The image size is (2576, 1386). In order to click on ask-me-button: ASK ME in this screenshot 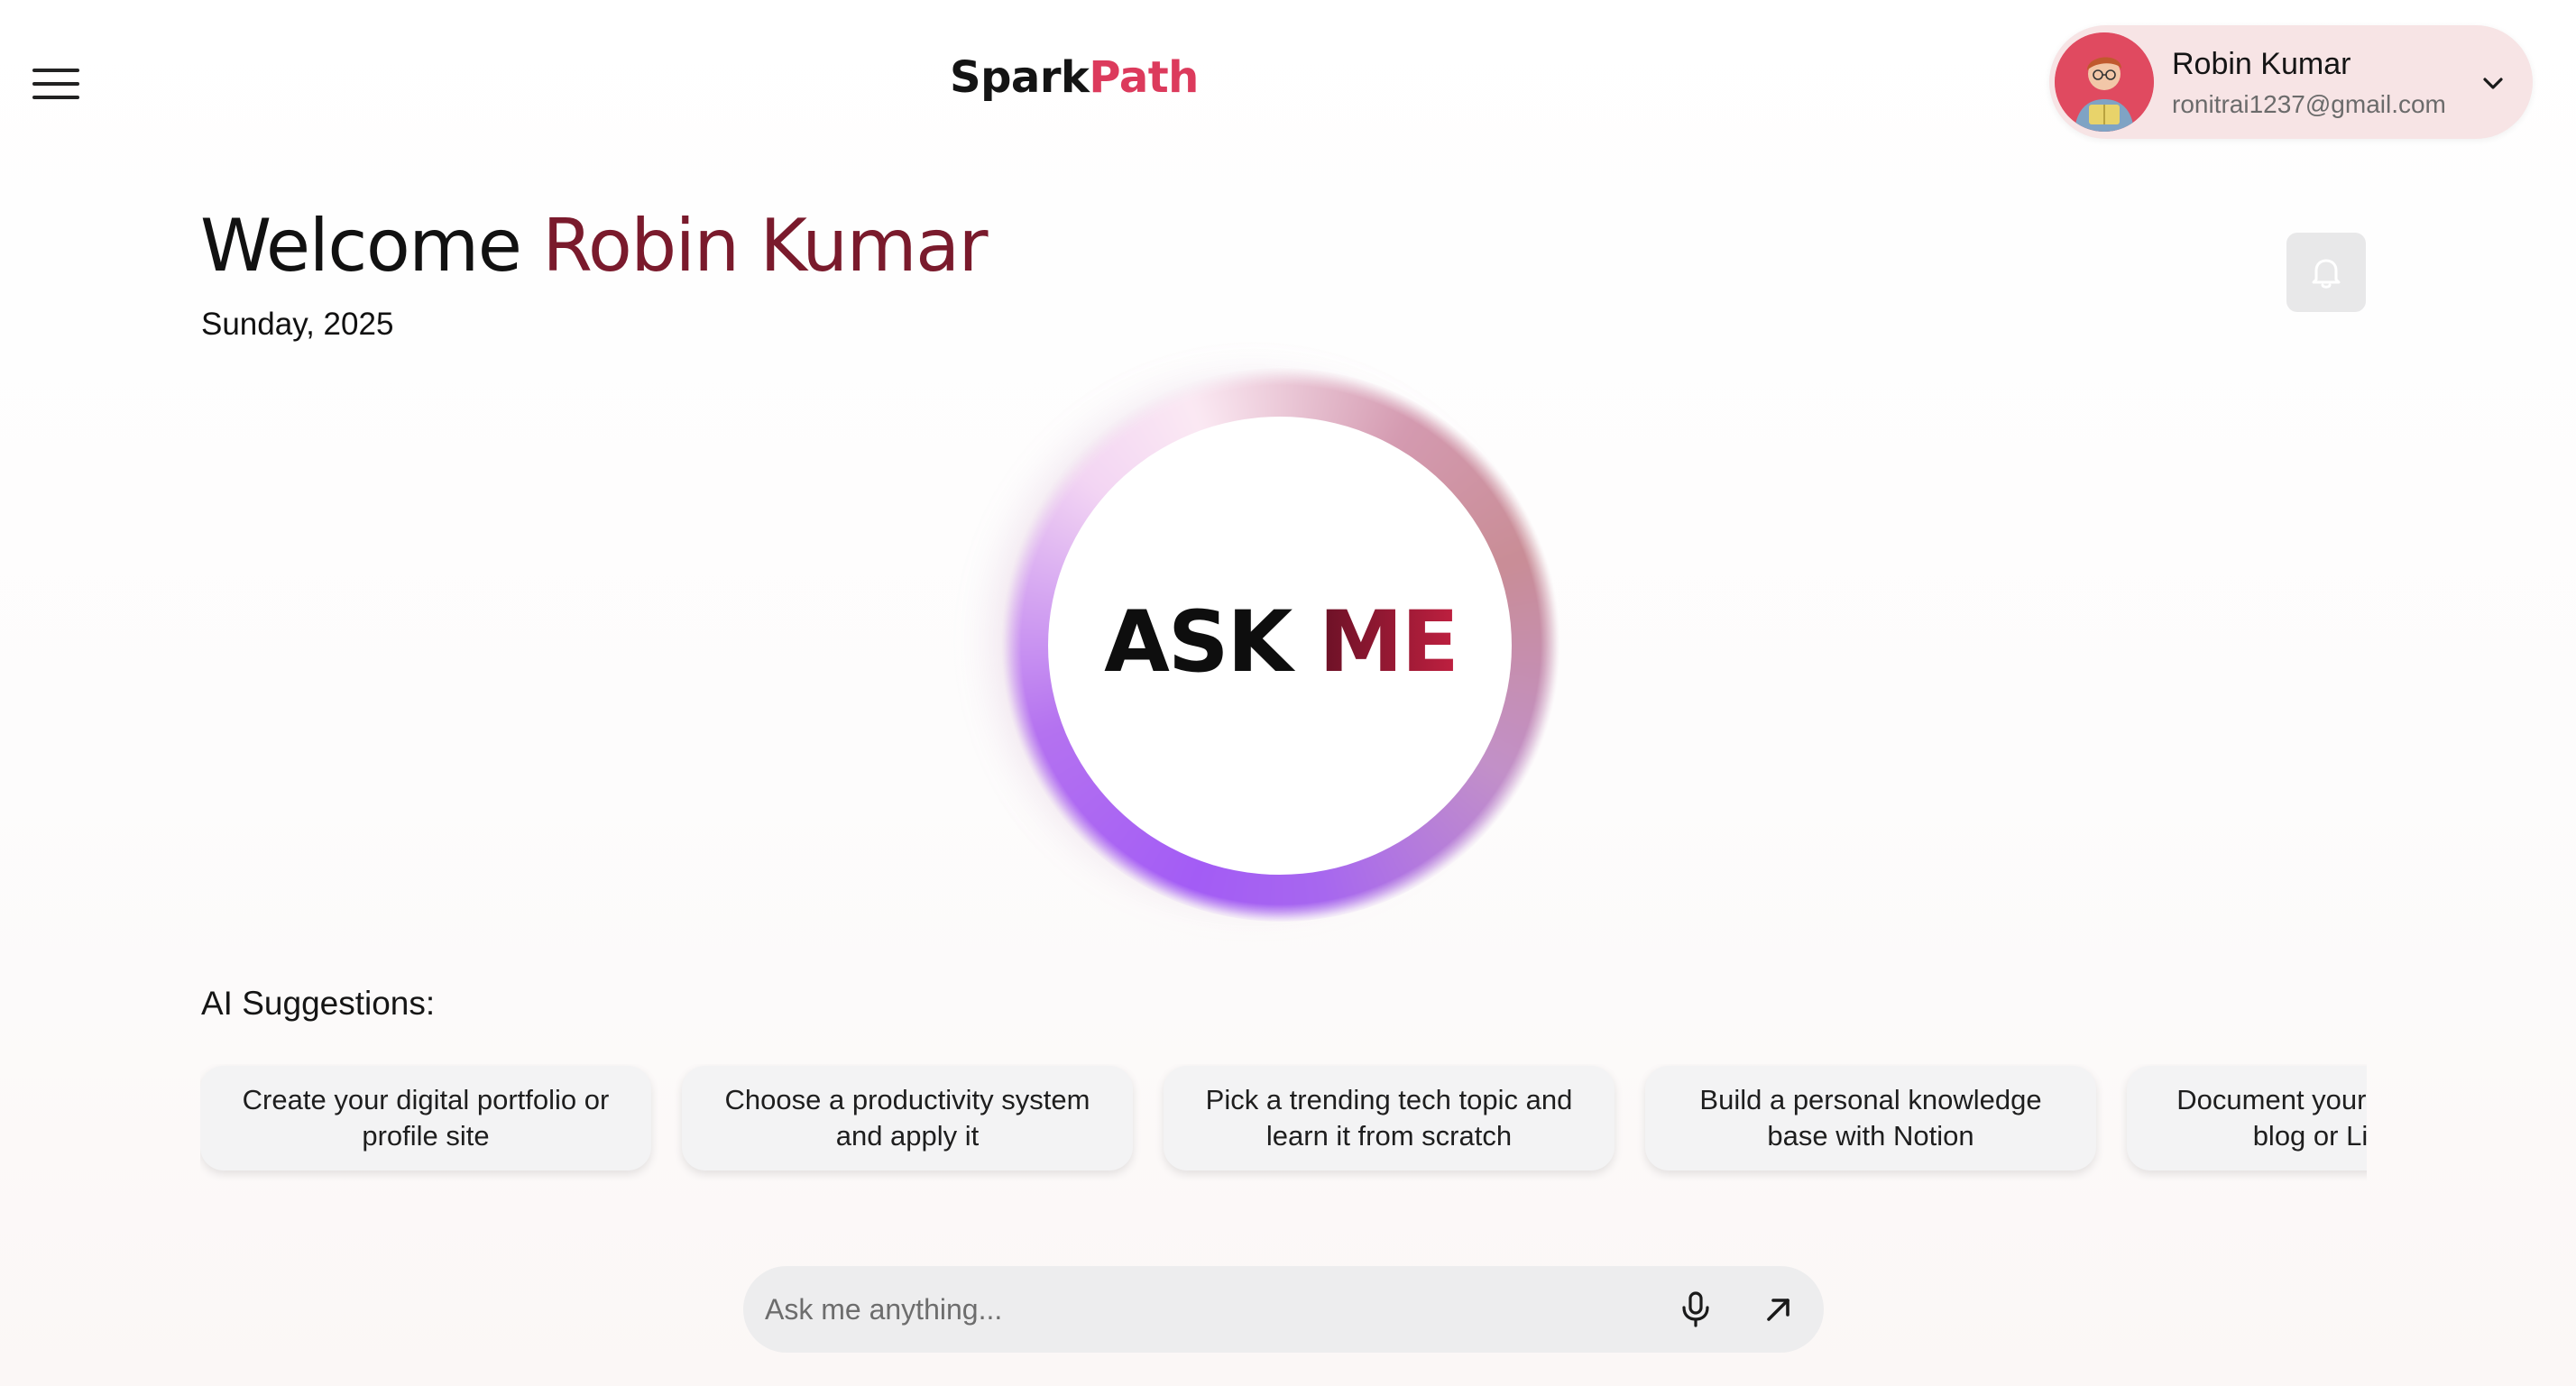, I will do `click(1280, 642)`.